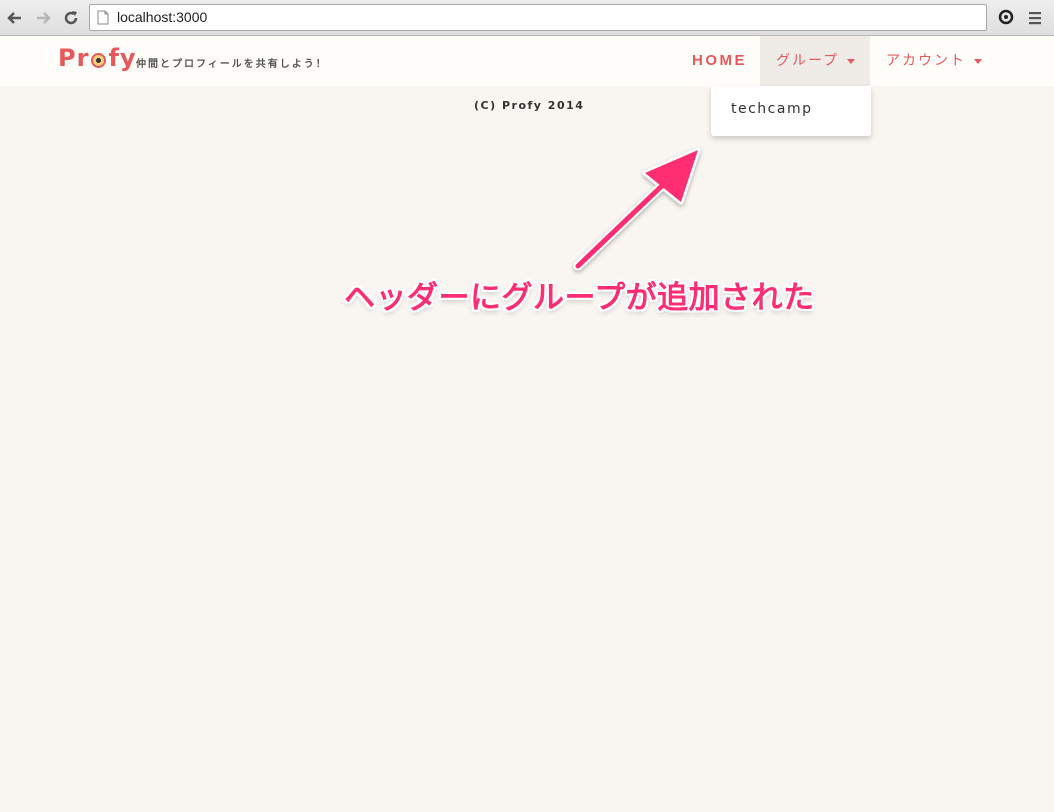 The height and width of the screenshot is (812, 1054). I want to click on address-bar: localhost:3000, so click(538, 17).